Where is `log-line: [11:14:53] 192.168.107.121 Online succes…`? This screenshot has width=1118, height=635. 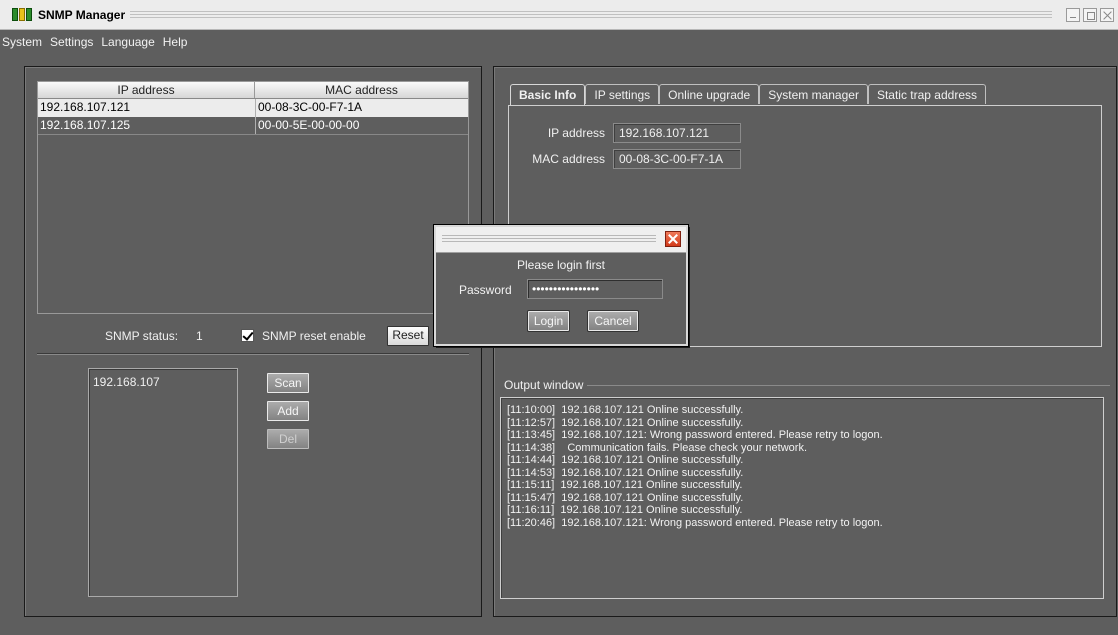 log-line: [11:14:53] 192.168.107.121 Online succes… is located at coordinates (625, 472).